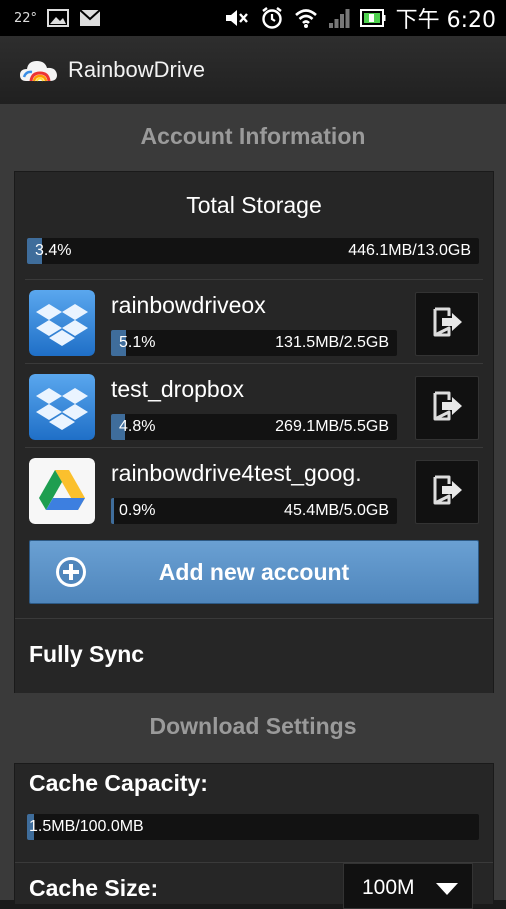  Describe the element at coordinates (339, 18) in the screenshot. I see `signal-icon` at that location.